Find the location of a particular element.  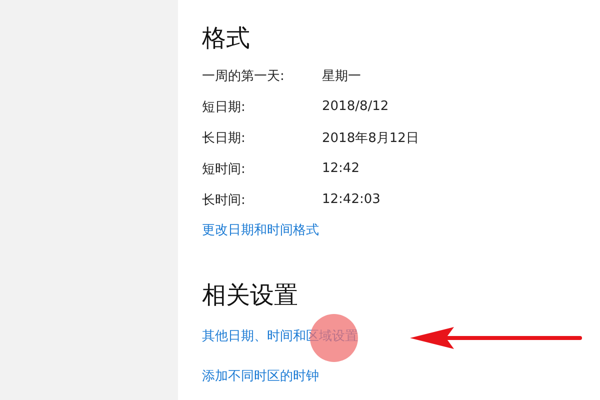

settings-link: 添加不同时区的时钟 is located at coordinates (280, 376).